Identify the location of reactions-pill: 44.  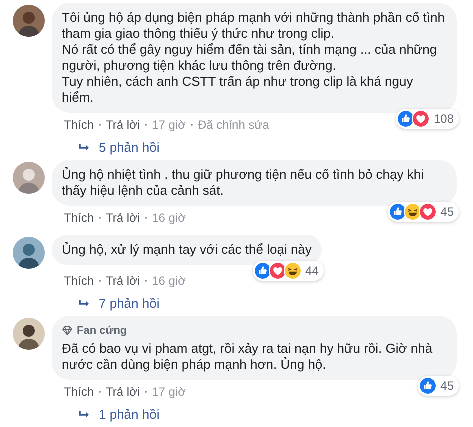
(288, 271).